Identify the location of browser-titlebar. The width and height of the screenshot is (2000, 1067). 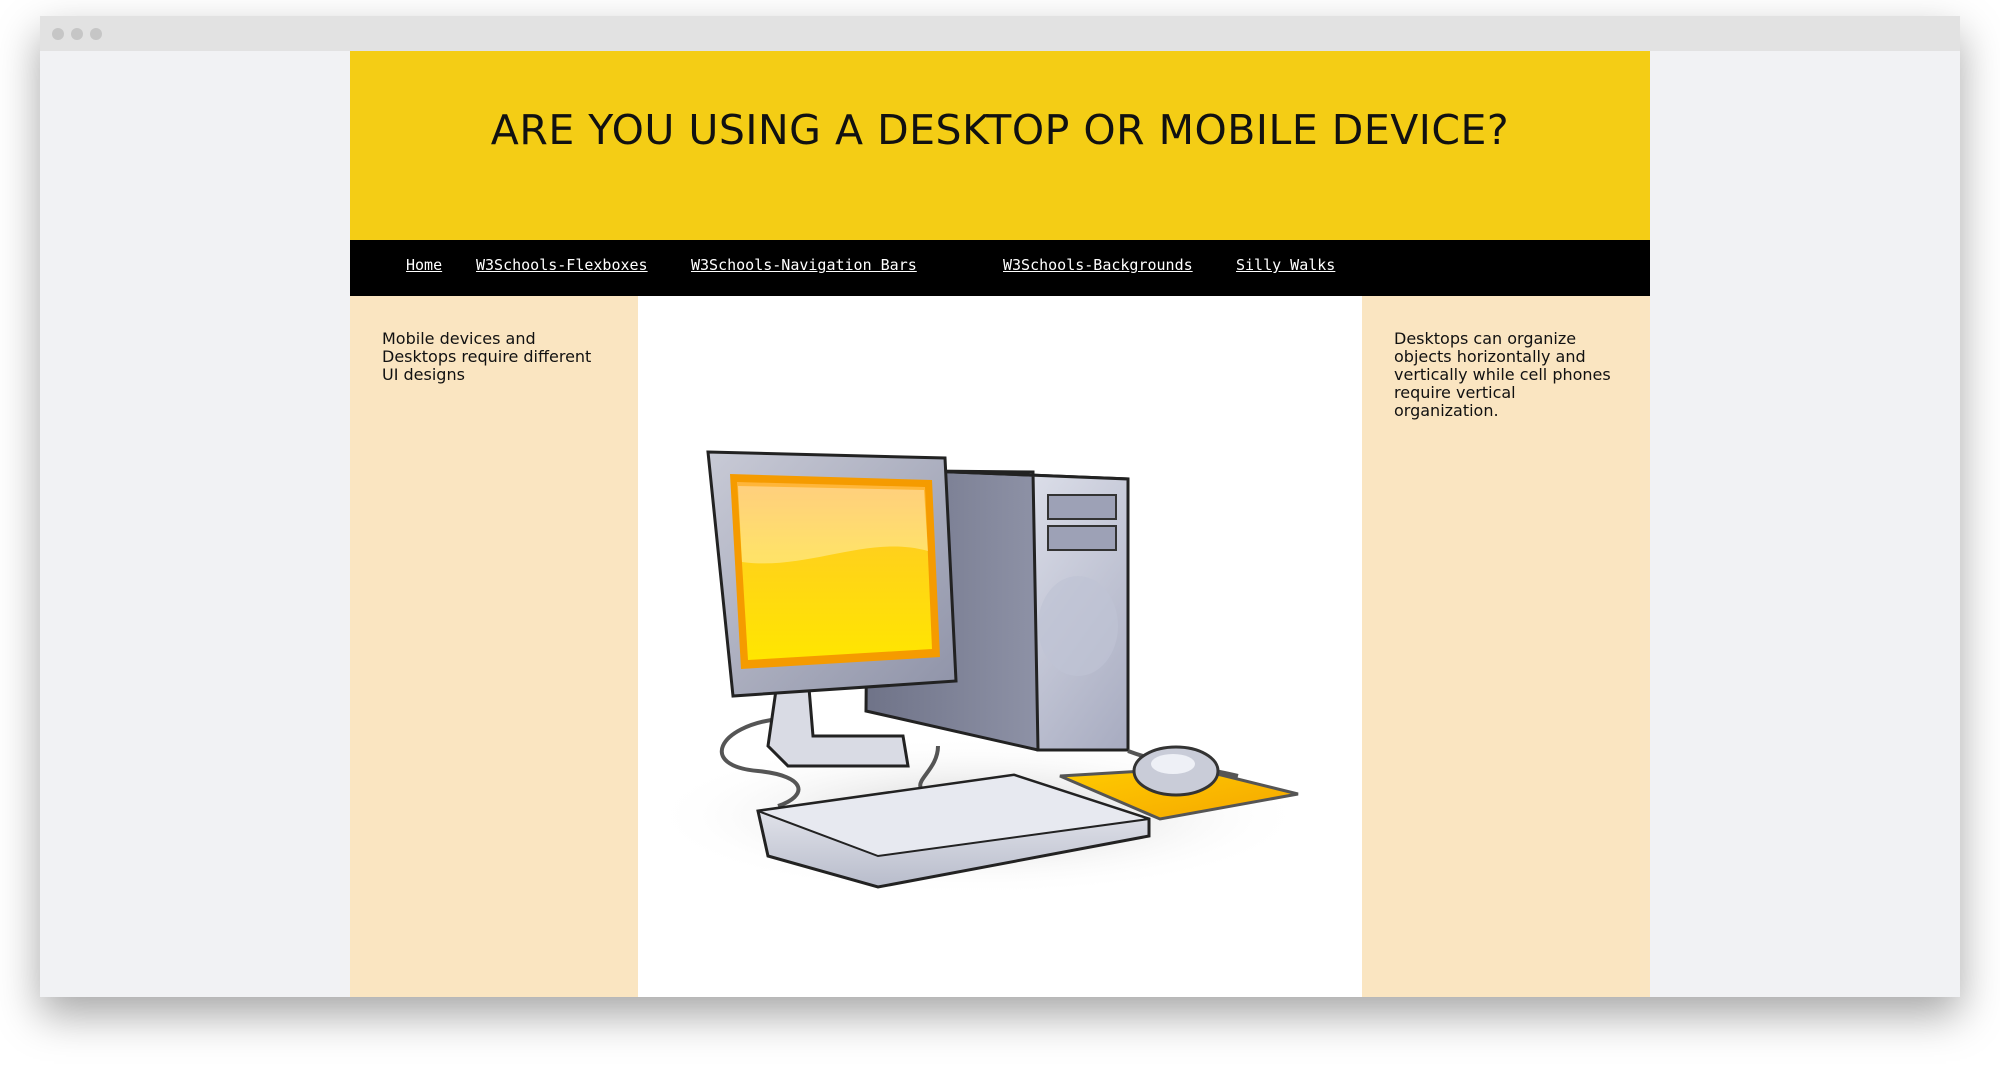
(1000, 33).